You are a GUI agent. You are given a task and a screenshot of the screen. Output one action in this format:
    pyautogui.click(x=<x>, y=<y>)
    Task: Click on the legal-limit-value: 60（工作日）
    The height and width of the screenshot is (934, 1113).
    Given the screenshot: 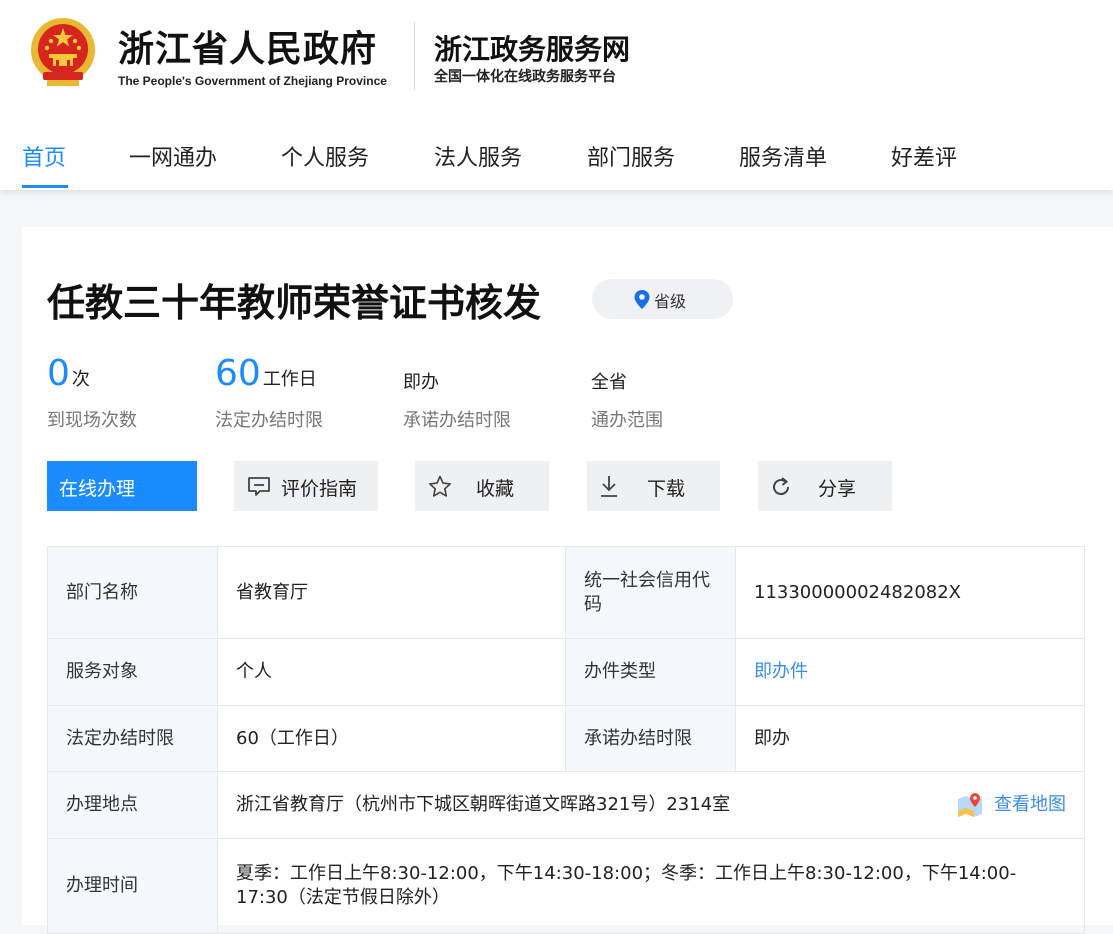 What is the action you would take?
    pyautogui.click(x=391, y=738)
    